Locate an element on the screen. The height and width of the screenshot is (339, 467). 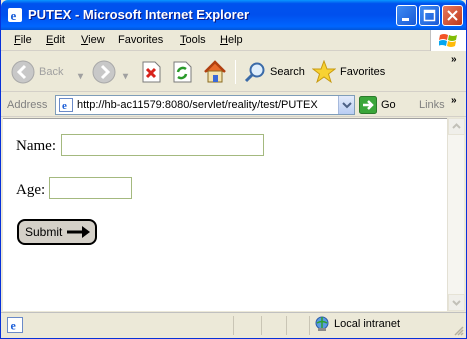
windows-flag-icon is located at coordinates (448, 40).